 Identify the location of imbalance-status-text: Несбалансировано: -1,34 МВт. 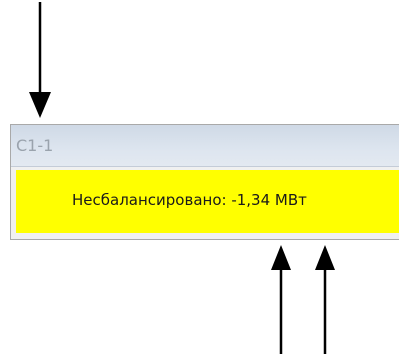
(189, 200).